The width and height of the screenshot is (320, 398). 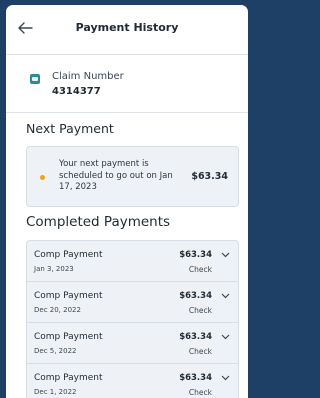 I want to click on next-payment-amount: $63.34, so click(x=209, y=176).